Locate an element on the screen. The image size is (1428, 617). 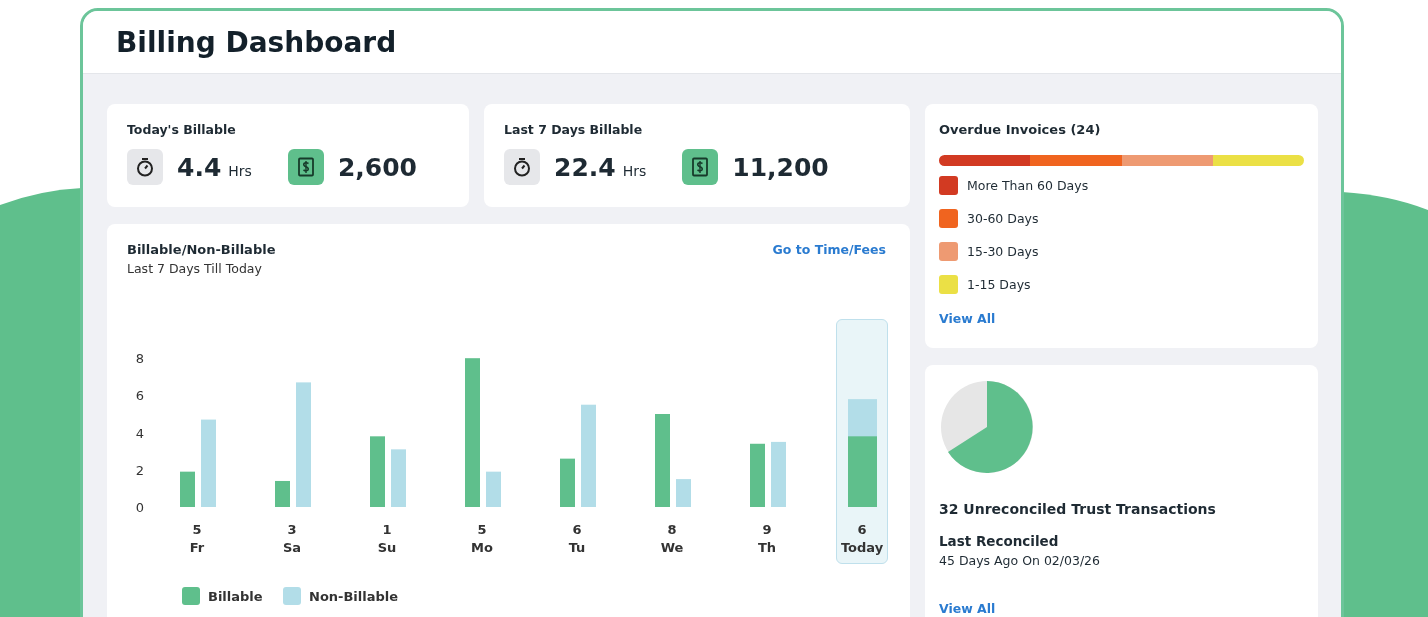
card-title: Today's Billable is located at coordinates (182, 129).